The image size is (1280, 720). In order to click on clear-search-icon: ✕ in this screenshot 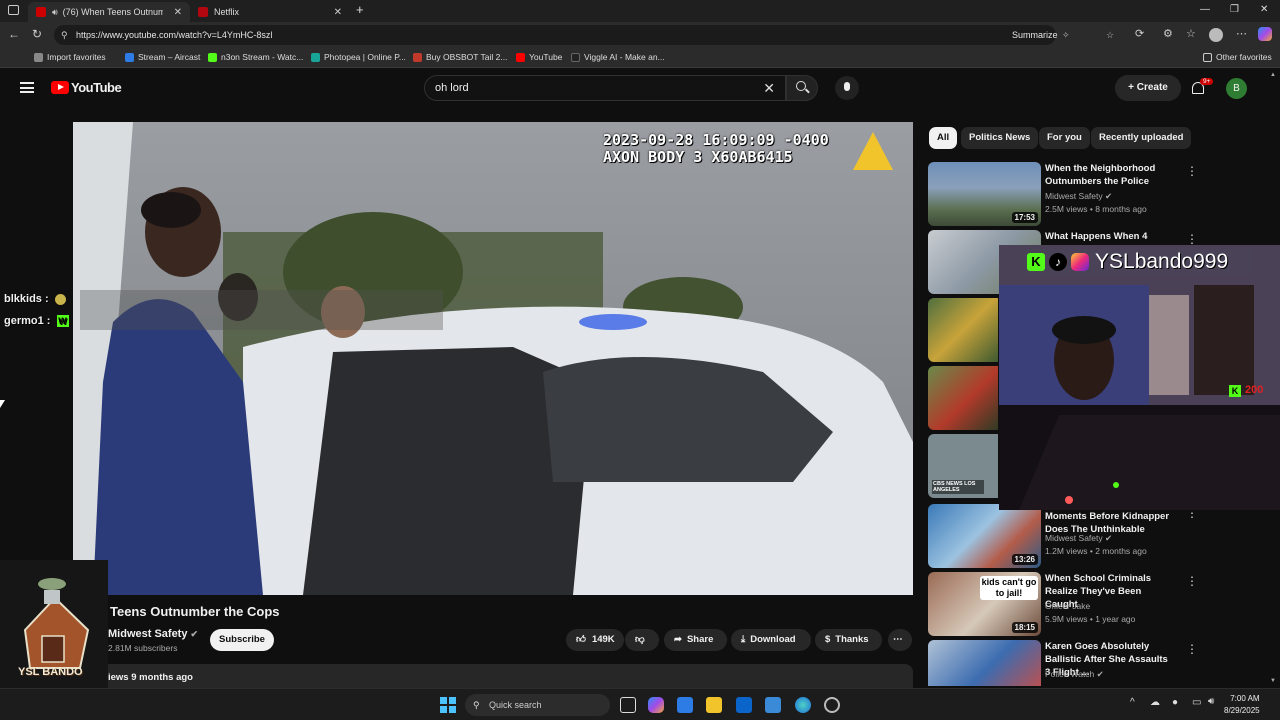, I will do `click(769, 88)`.